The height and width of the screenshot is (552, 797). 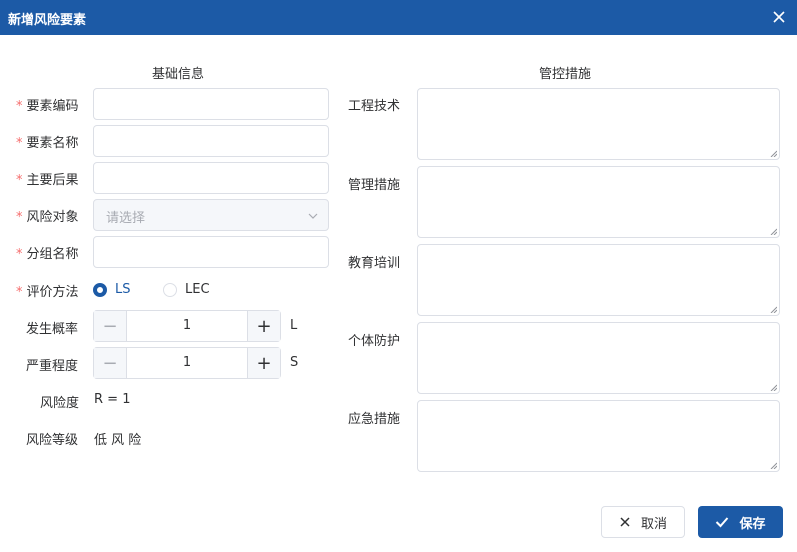 What do you see at coordinates (722, 522) in the screenshot?
I see `check-icon` at bounding box center [722, 522].